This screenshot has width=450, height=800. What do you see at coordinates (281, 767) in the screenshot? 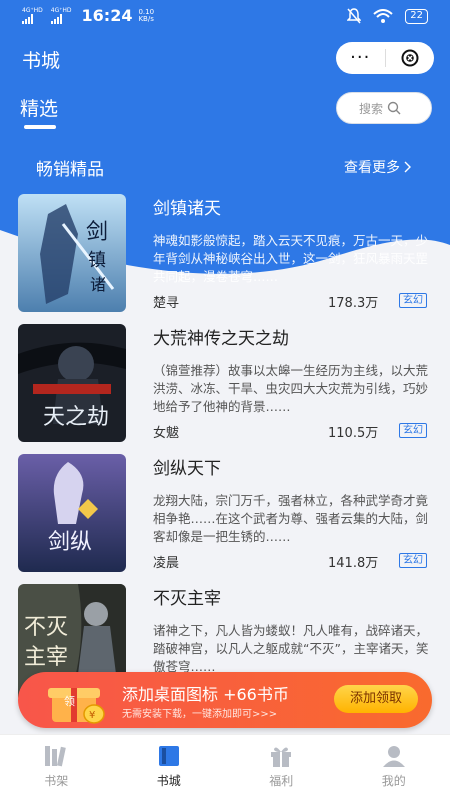
I see `nav-welfare: 福利` at bounding box center [281, 767].